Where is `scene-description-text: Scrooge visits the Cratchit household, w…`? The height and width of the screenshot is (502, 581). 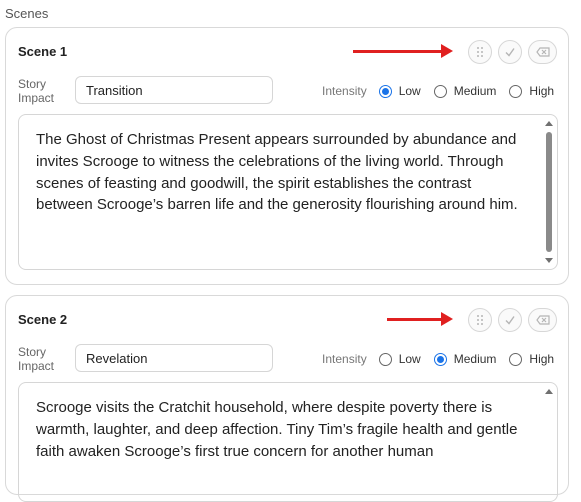
scene-description-text: Scrooge visits the Cratchit household, w… is located at coordinates (277, 429).